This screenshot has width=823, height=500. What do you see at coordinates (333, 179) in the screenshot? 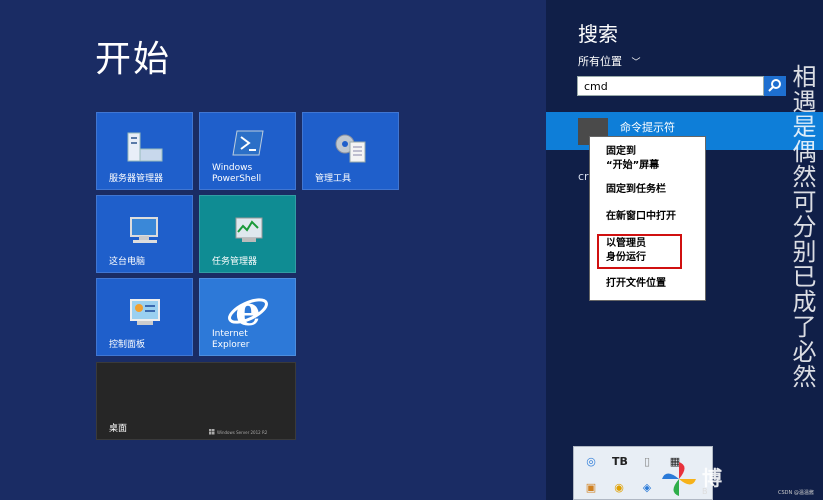
I see `tile-label: 管理工具` at bounding box center [333, 179].